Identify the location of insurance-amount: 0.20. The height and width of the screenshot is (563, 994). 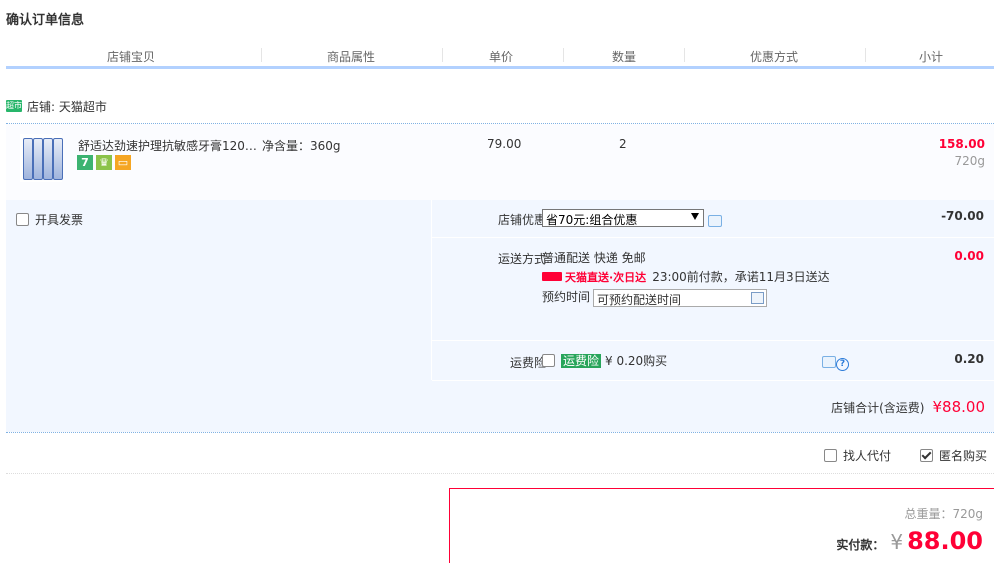
(969, 359).